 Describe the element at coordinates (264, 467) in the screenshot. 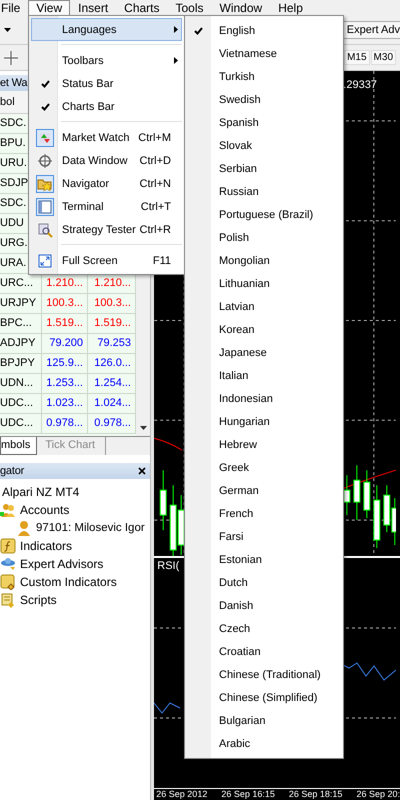

I see `menu-item: Greek` at that location.